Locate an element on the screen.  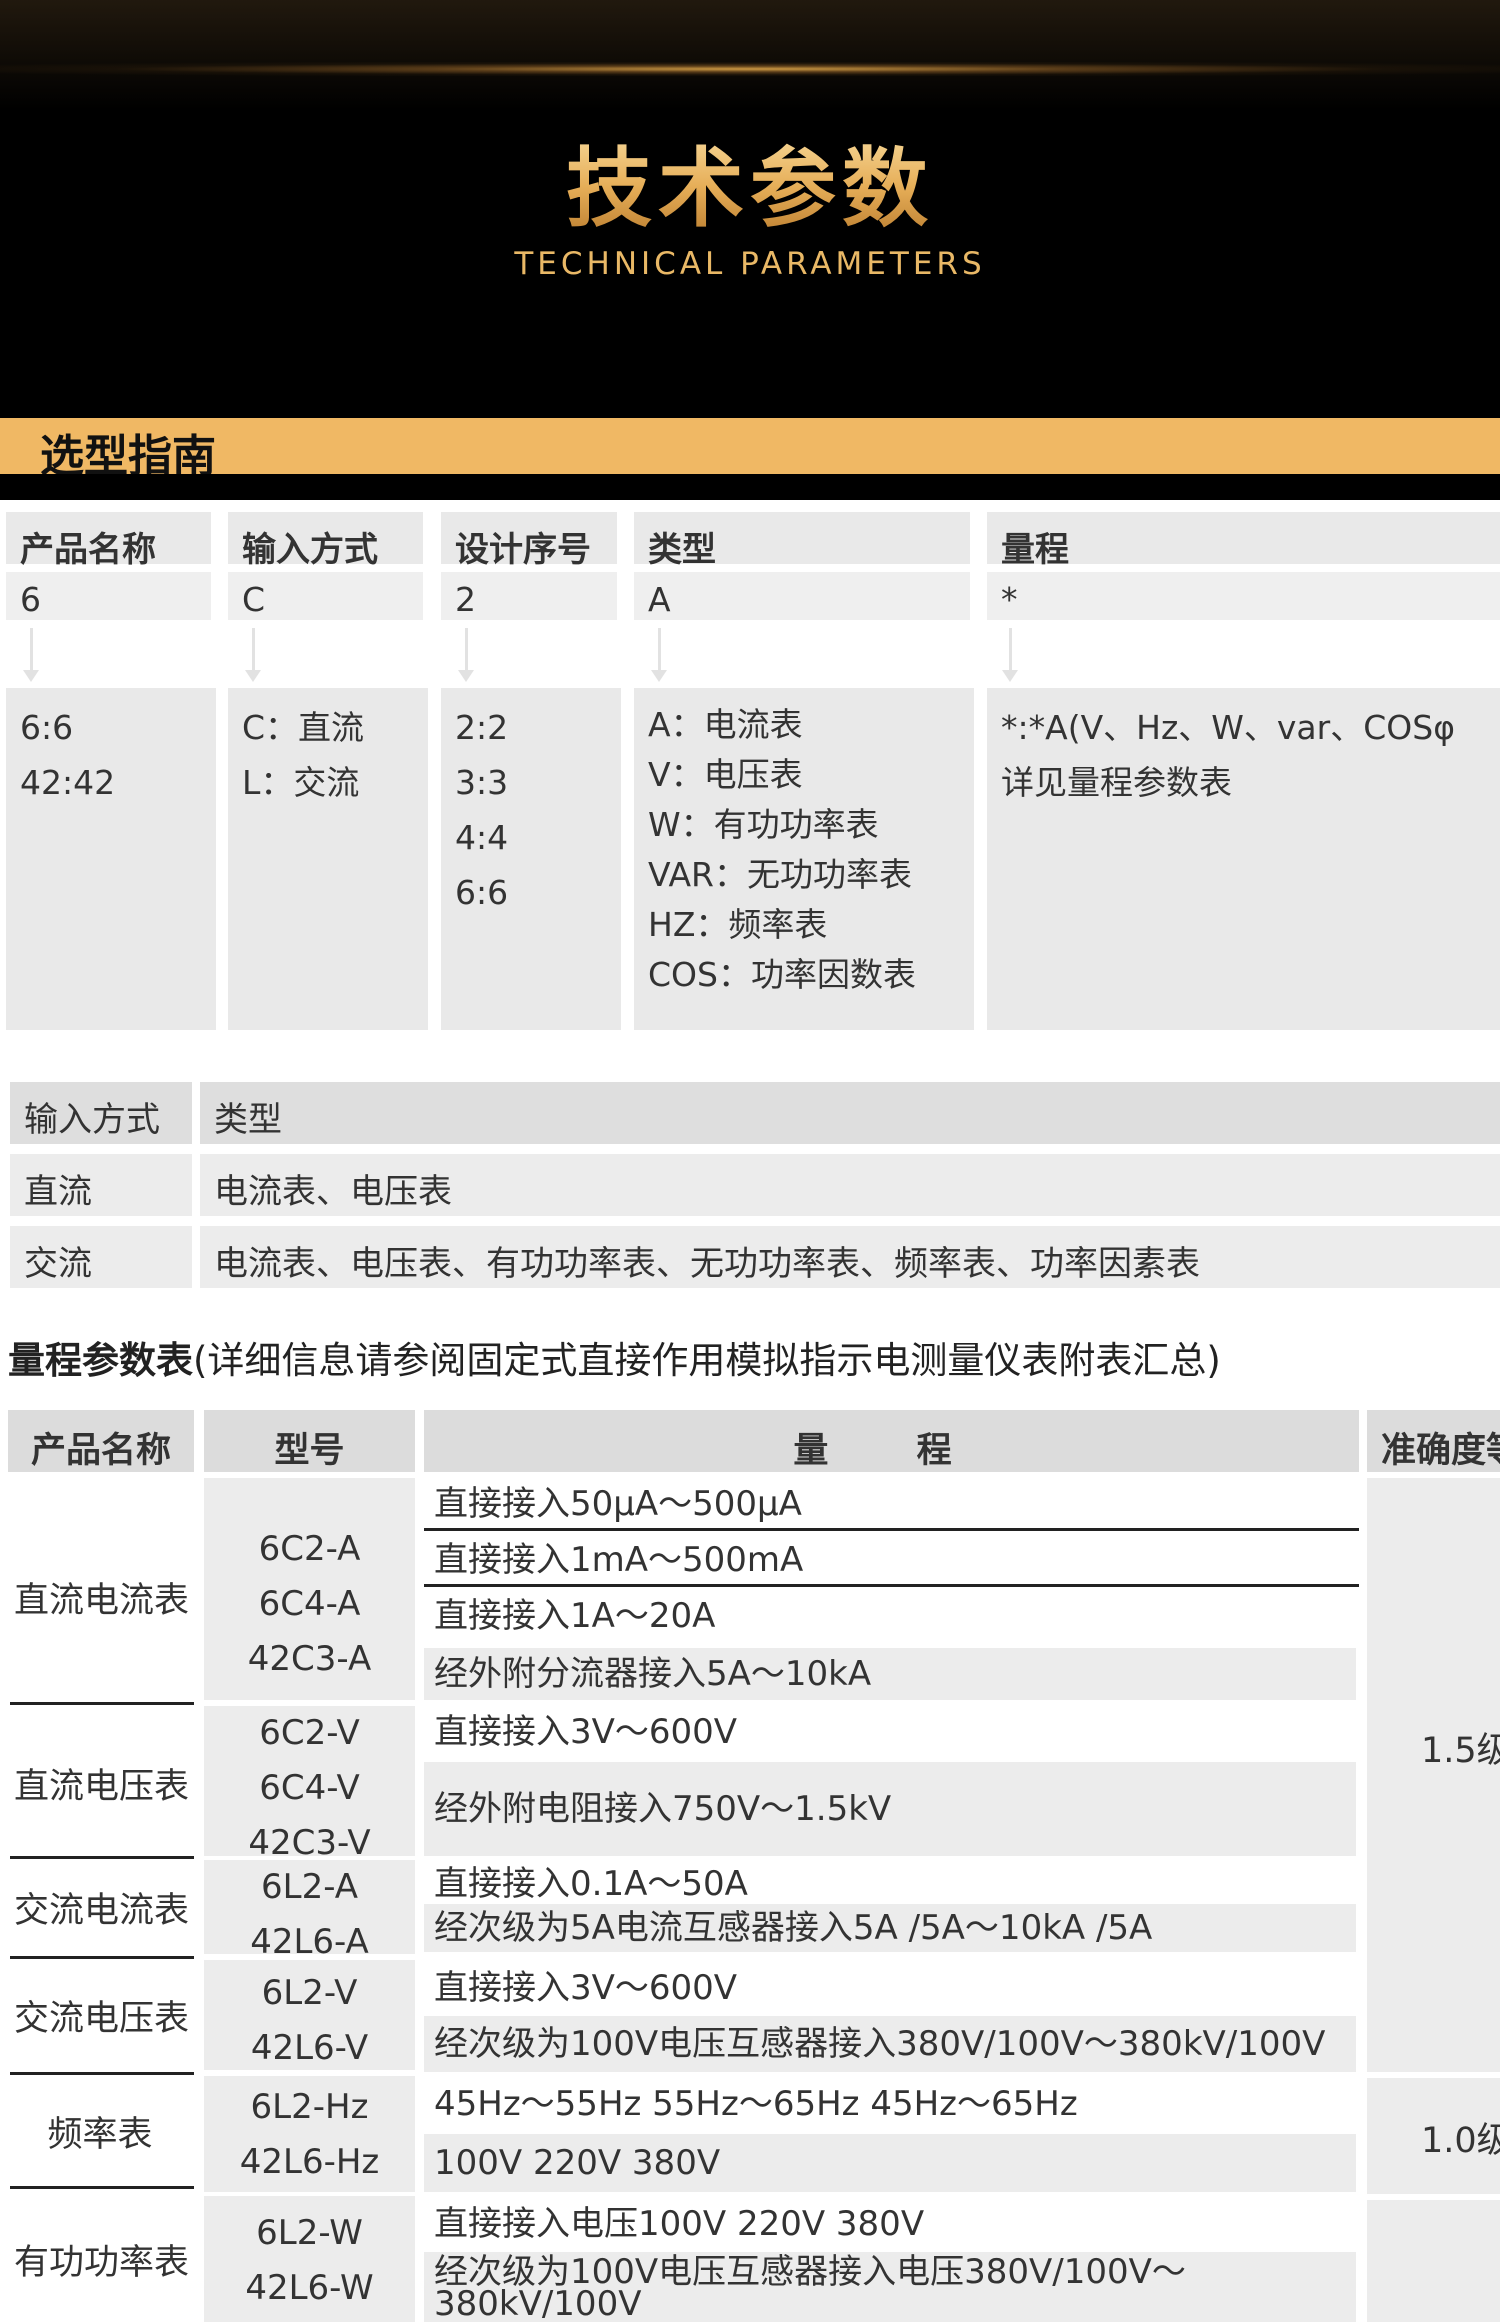
section-band-divider is located at coordinates (750, 487).